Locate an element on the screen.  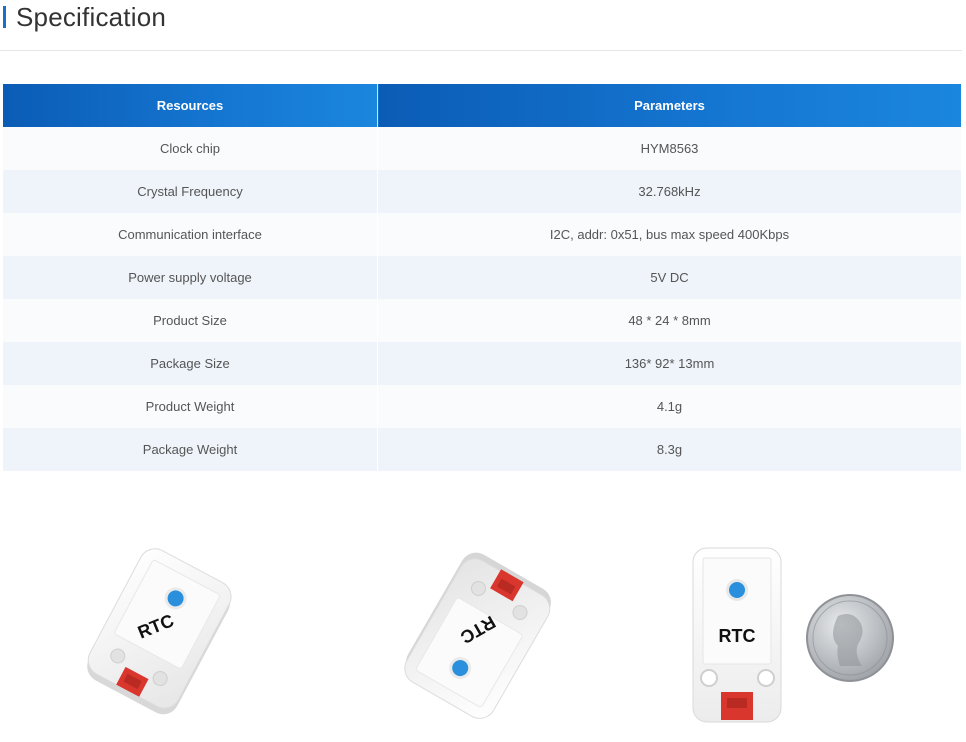
table-cell-resource: Crystal Frequency is located at coordinates (190, 191).